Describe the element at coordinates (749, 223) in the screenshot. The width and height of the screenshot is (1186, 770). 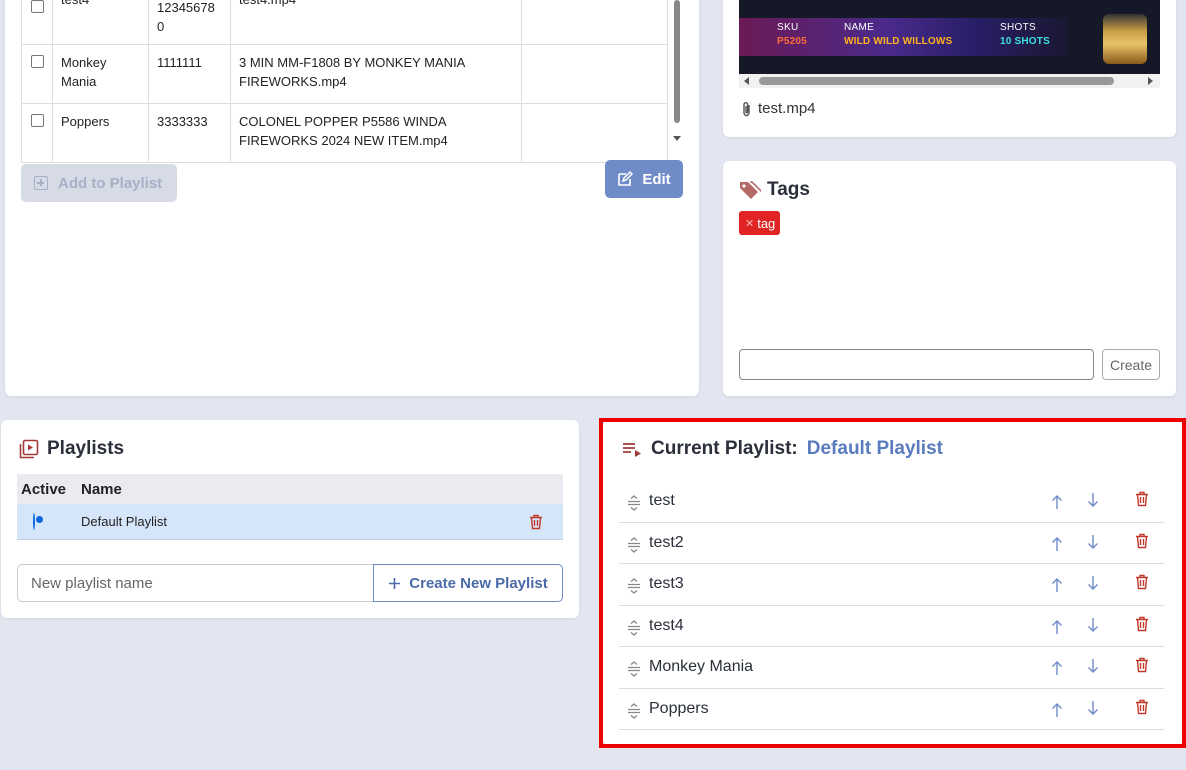
I see `remove-tag-icon: ✕` at that location.